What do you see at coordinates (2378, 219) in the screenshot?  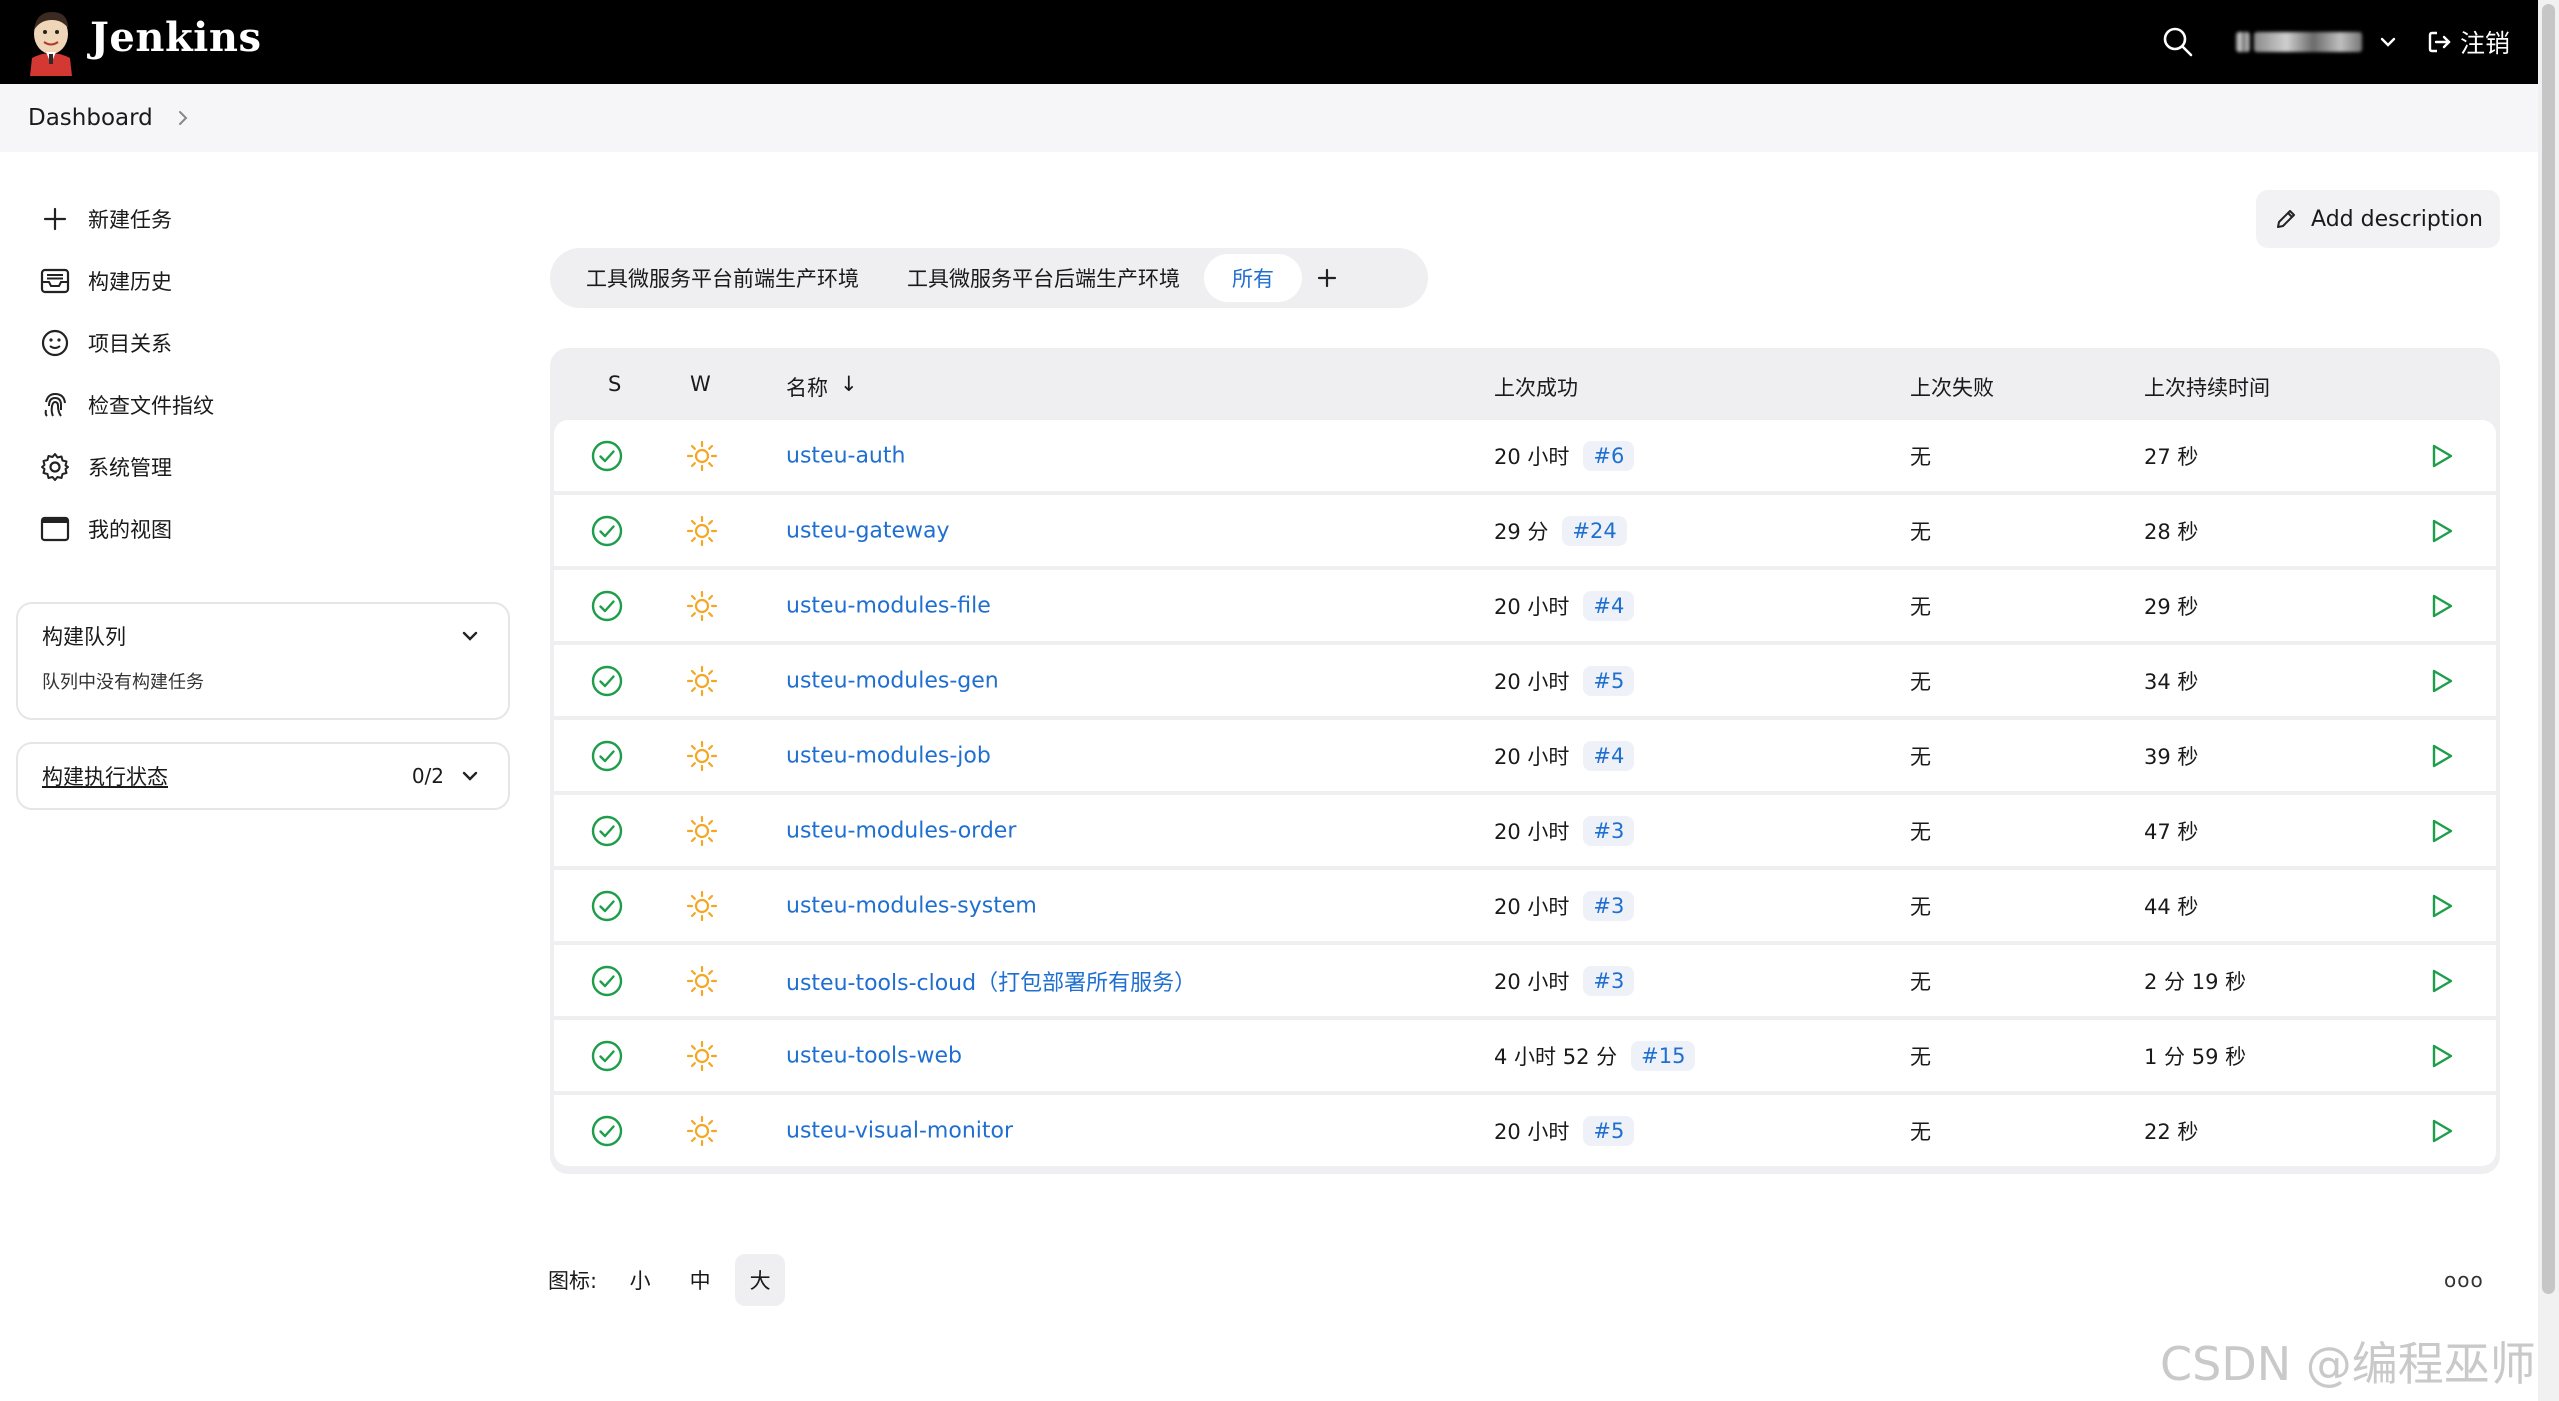 I see `add-description-button: Add description` at bounding box center [2378, 219].